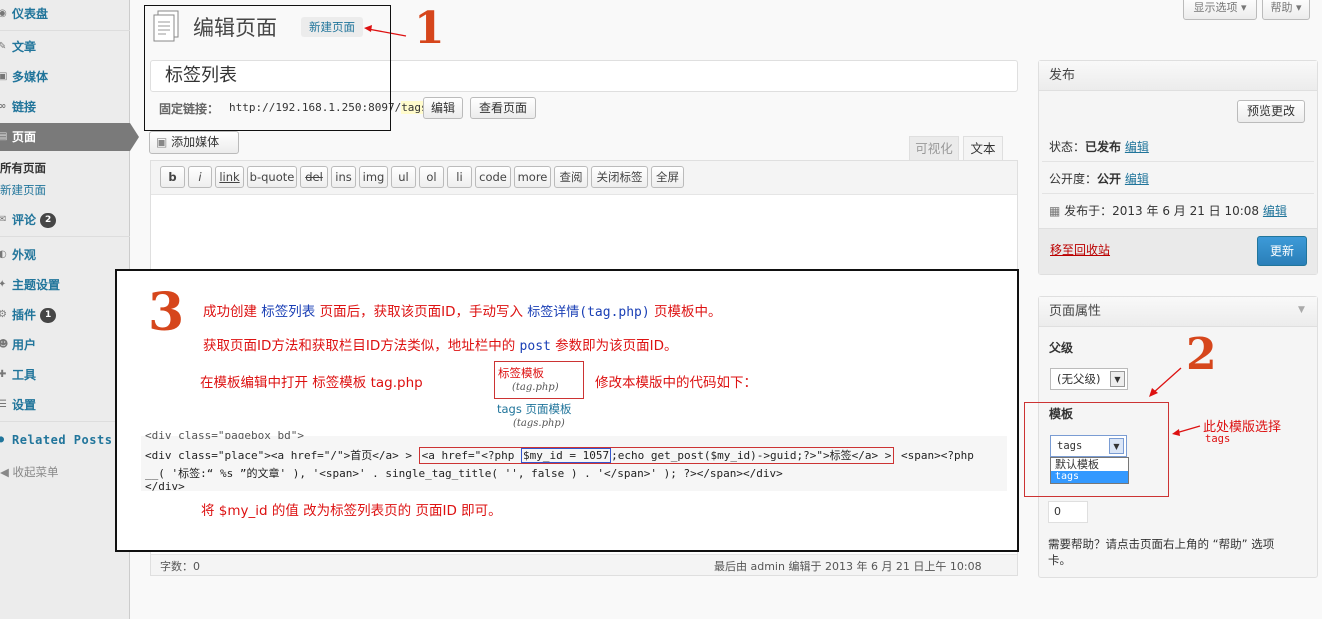 The height and width of the screenshot is (619, 1322). Describe the element at coordinates (180, 566) in the screenshot. I see `word-count: 字数：0` at that location.